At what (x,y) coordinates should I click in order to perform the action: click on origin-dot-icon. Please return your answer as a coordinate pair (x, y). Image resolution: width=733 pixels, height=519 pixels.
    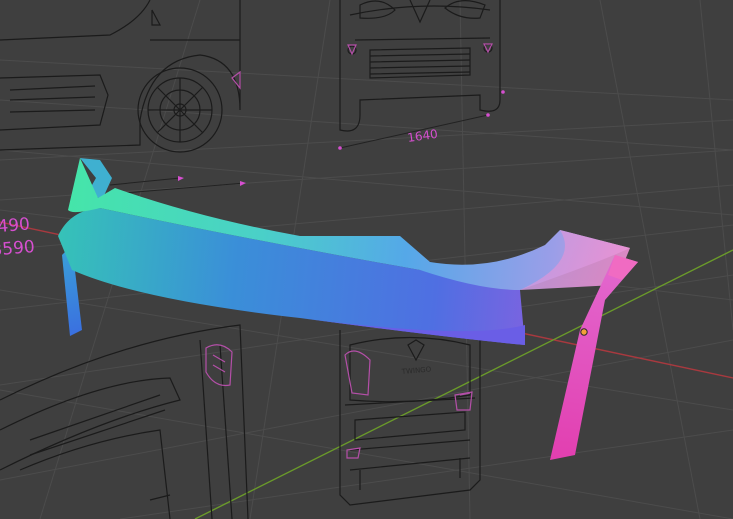
    Looking at the image, I should click on (584, 332).